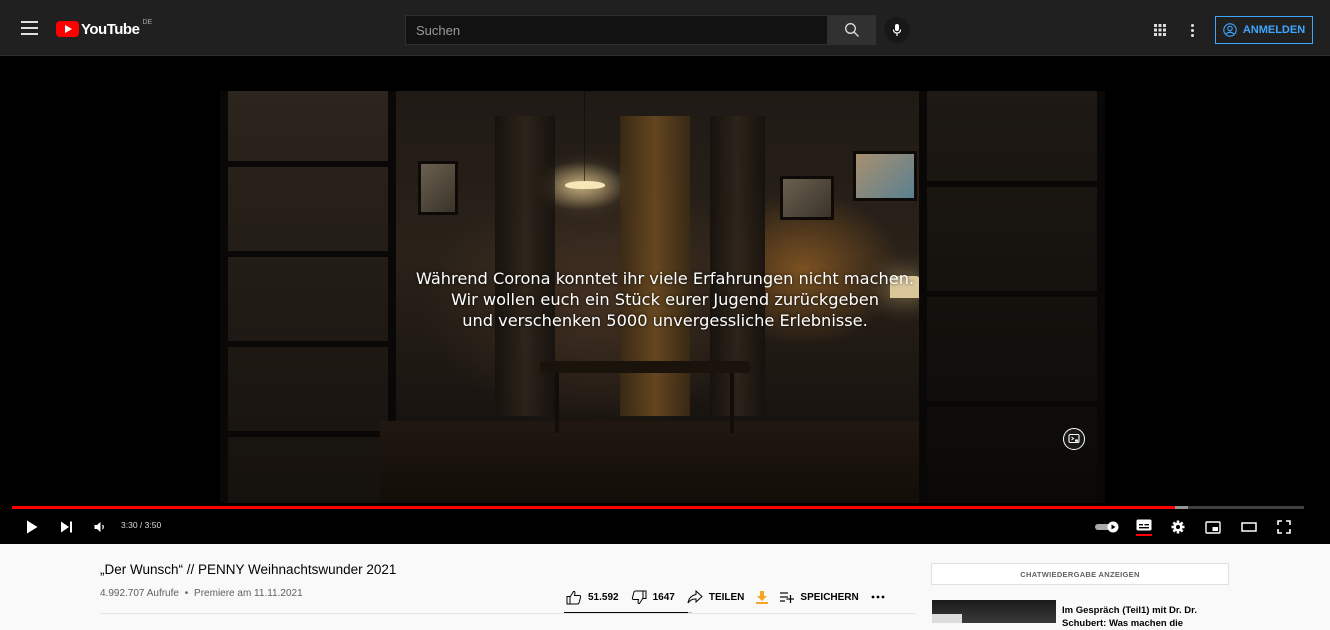  What do you see at coordinates (947, 618) in the screenshot?
I see `thumbnail-detail` at bounding box center [947, 618].